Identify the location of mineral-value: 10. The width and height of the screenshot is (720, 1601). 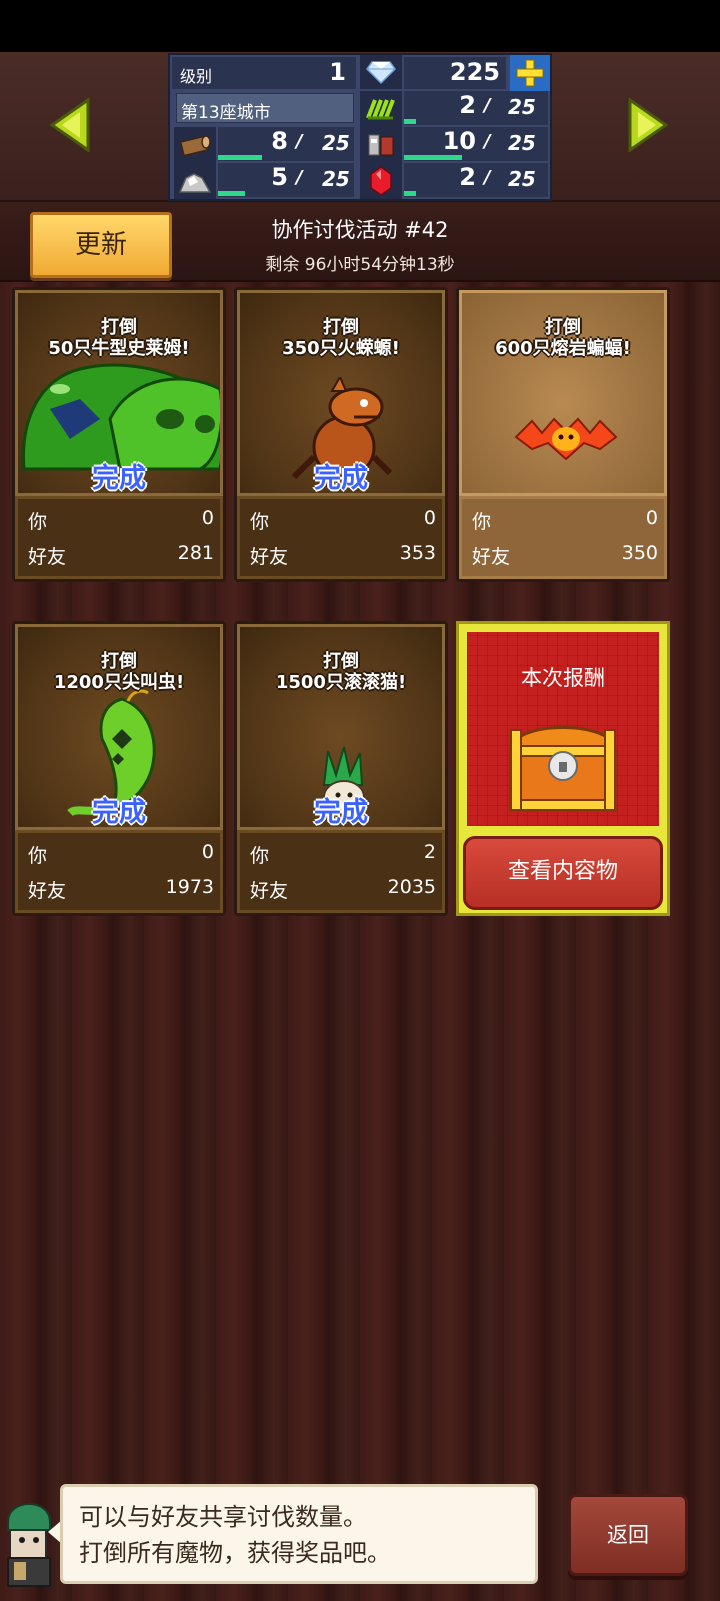
(459, 141).